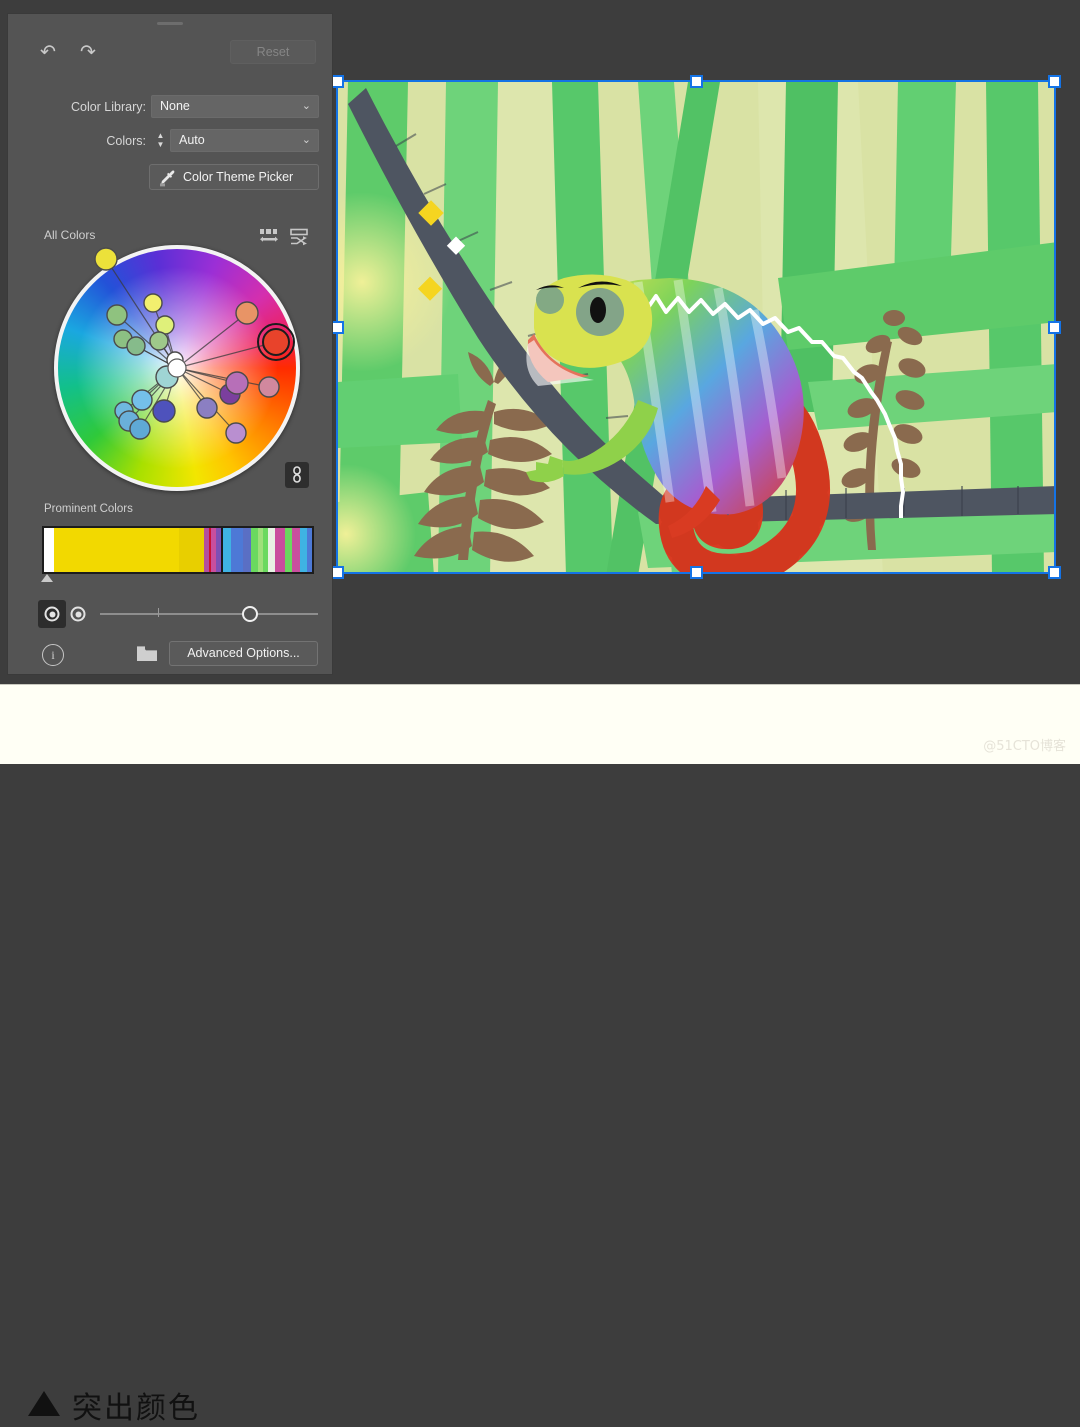 This screenshot has width=1080, height=1427. Describe the element at coordinates (136, 1408) in the screenshot. I see `caption-text: 突出颜色` at that location.